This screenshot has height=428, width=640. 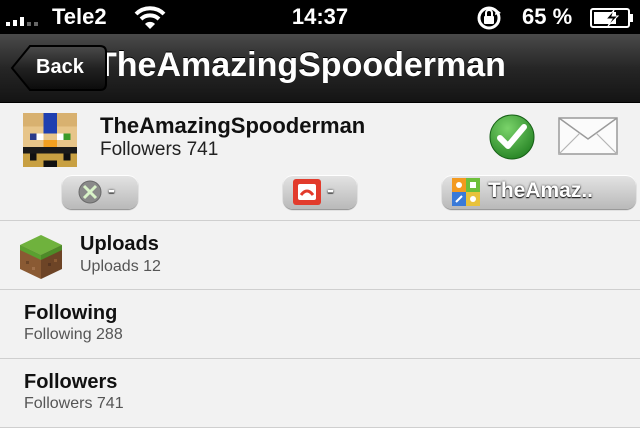 What do you see at coordinates (320, 17) in the screenshot?
I see `status-bar: Tele2 14:37 65 %` at bounding box center [320, 17].